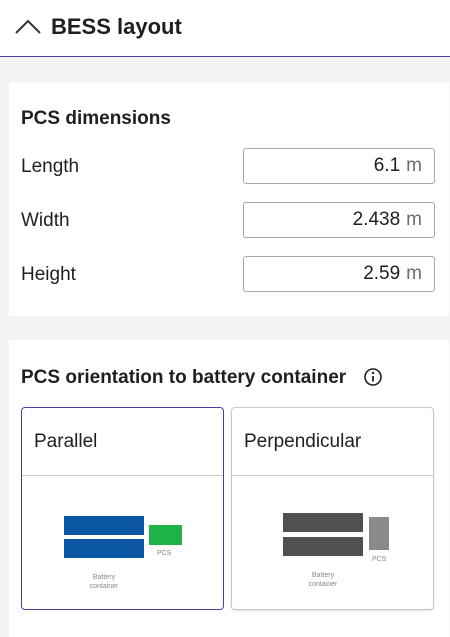  What do you see at coordinates (303, 441) in the screenshot?
I see `option-label-perpendicular: Perpendicular` at bounding box center [303, 441].